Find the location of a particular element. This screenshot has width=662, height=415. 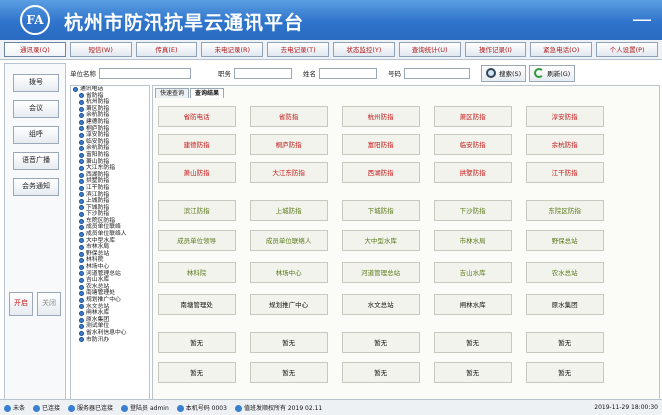

contact-cell: 林科院 is located at coordinates (196, 272).